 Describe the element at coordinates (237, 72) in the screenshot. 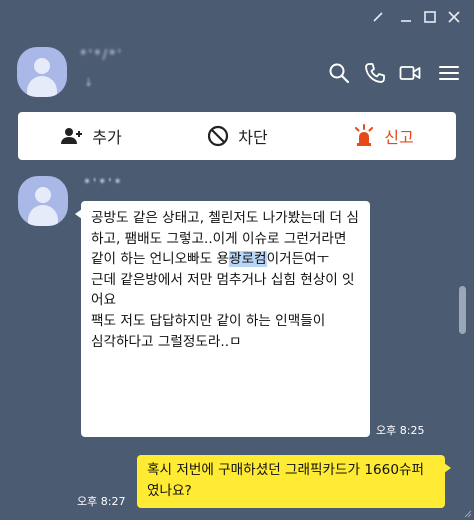

I see `chat-header: *'*/*' ↓` at that location.